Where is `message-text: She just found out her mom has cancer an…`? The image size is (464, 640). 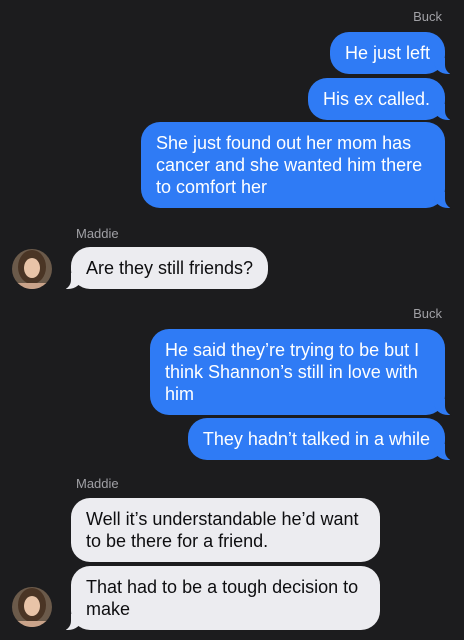
message-text: She just found out her mom has cancer an… is located at coordinates (289, 165).